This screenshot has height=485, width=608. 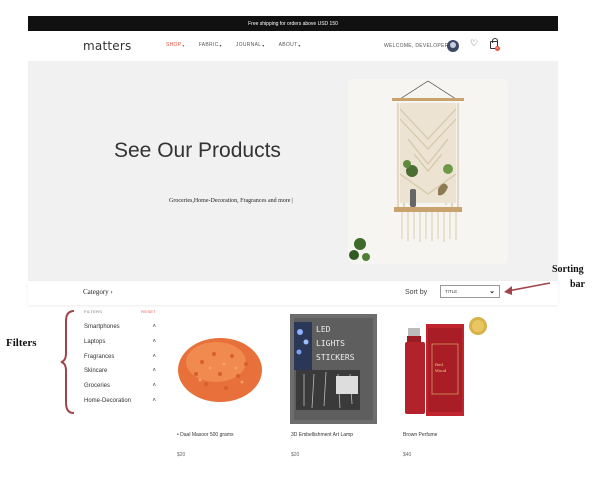 What do you see at coordinates (99, 356) in the screenshot?
I see `filter-label: Fragrances` at bounding box center [99, 356].